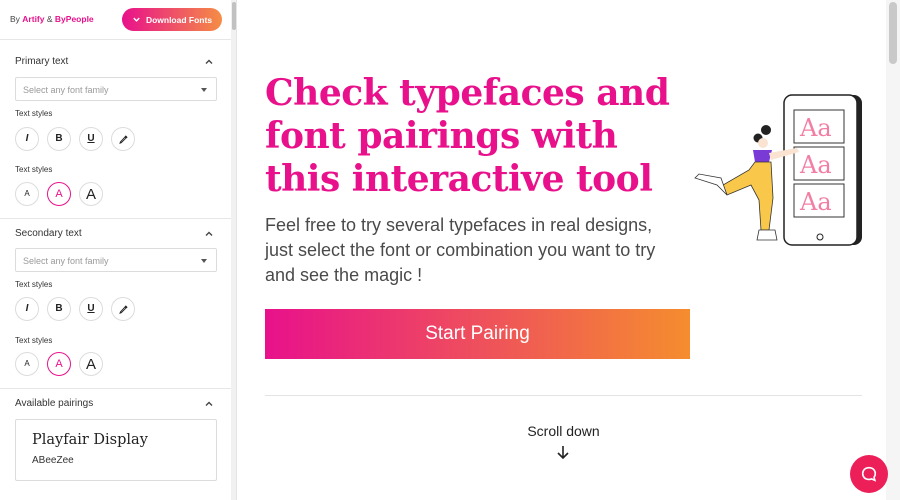  Describe the element at coordinates (34, 284) in the screenshot. I see `secondary-styles-label: Text styles` at that location.